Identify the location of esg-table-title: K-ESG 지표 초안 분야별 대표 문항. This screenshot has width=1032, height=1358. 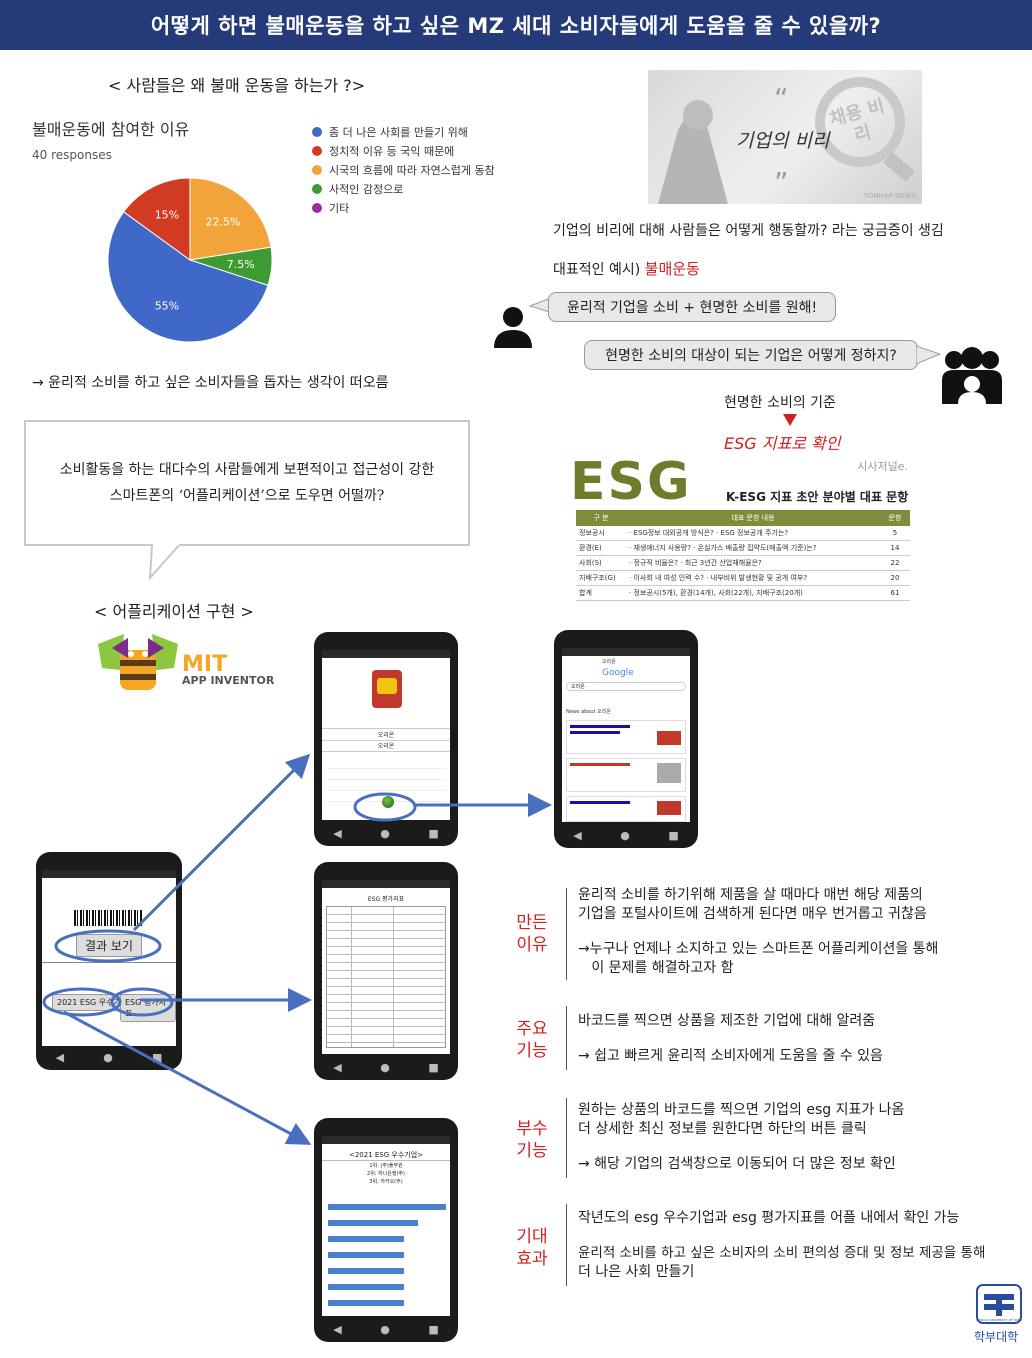
(817, 497).